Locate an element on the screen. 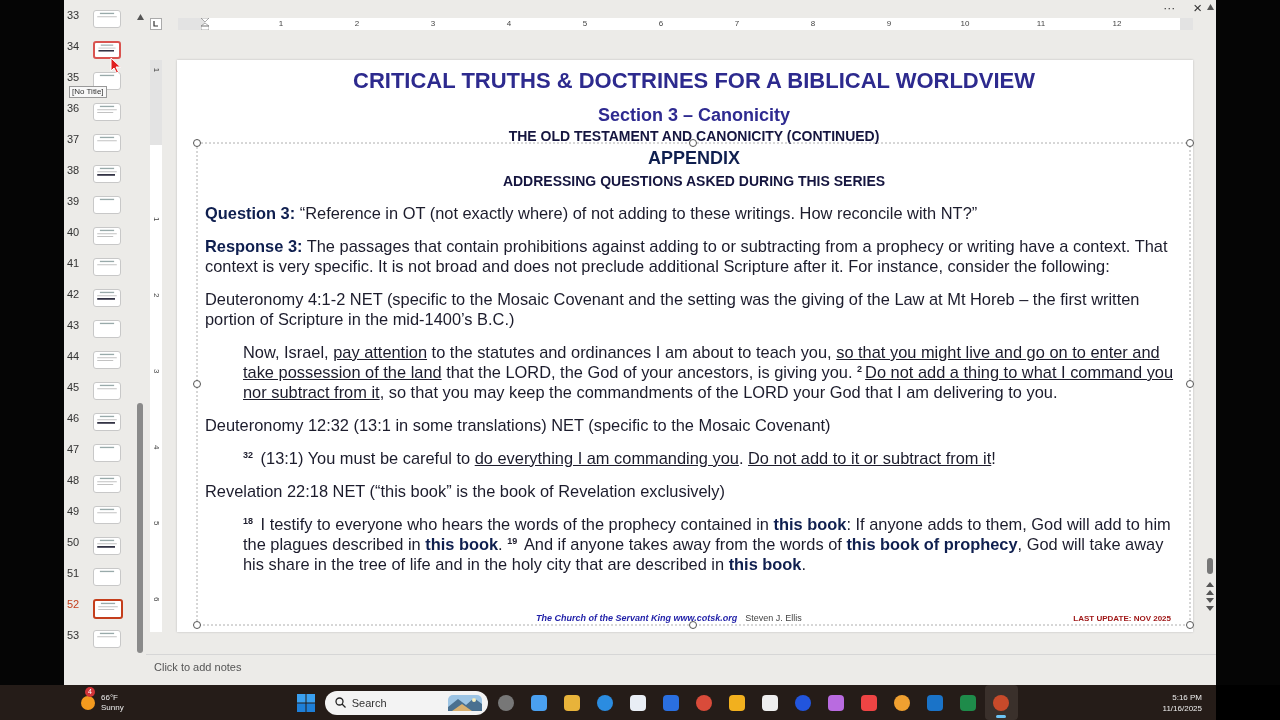 This screenshot has width=1280, height=720. body-paragraph: Question 3: “Reference in OT (not exactly where) of not adding to these writings. How reconcile with NT?” is located at coordinates (592, 213).